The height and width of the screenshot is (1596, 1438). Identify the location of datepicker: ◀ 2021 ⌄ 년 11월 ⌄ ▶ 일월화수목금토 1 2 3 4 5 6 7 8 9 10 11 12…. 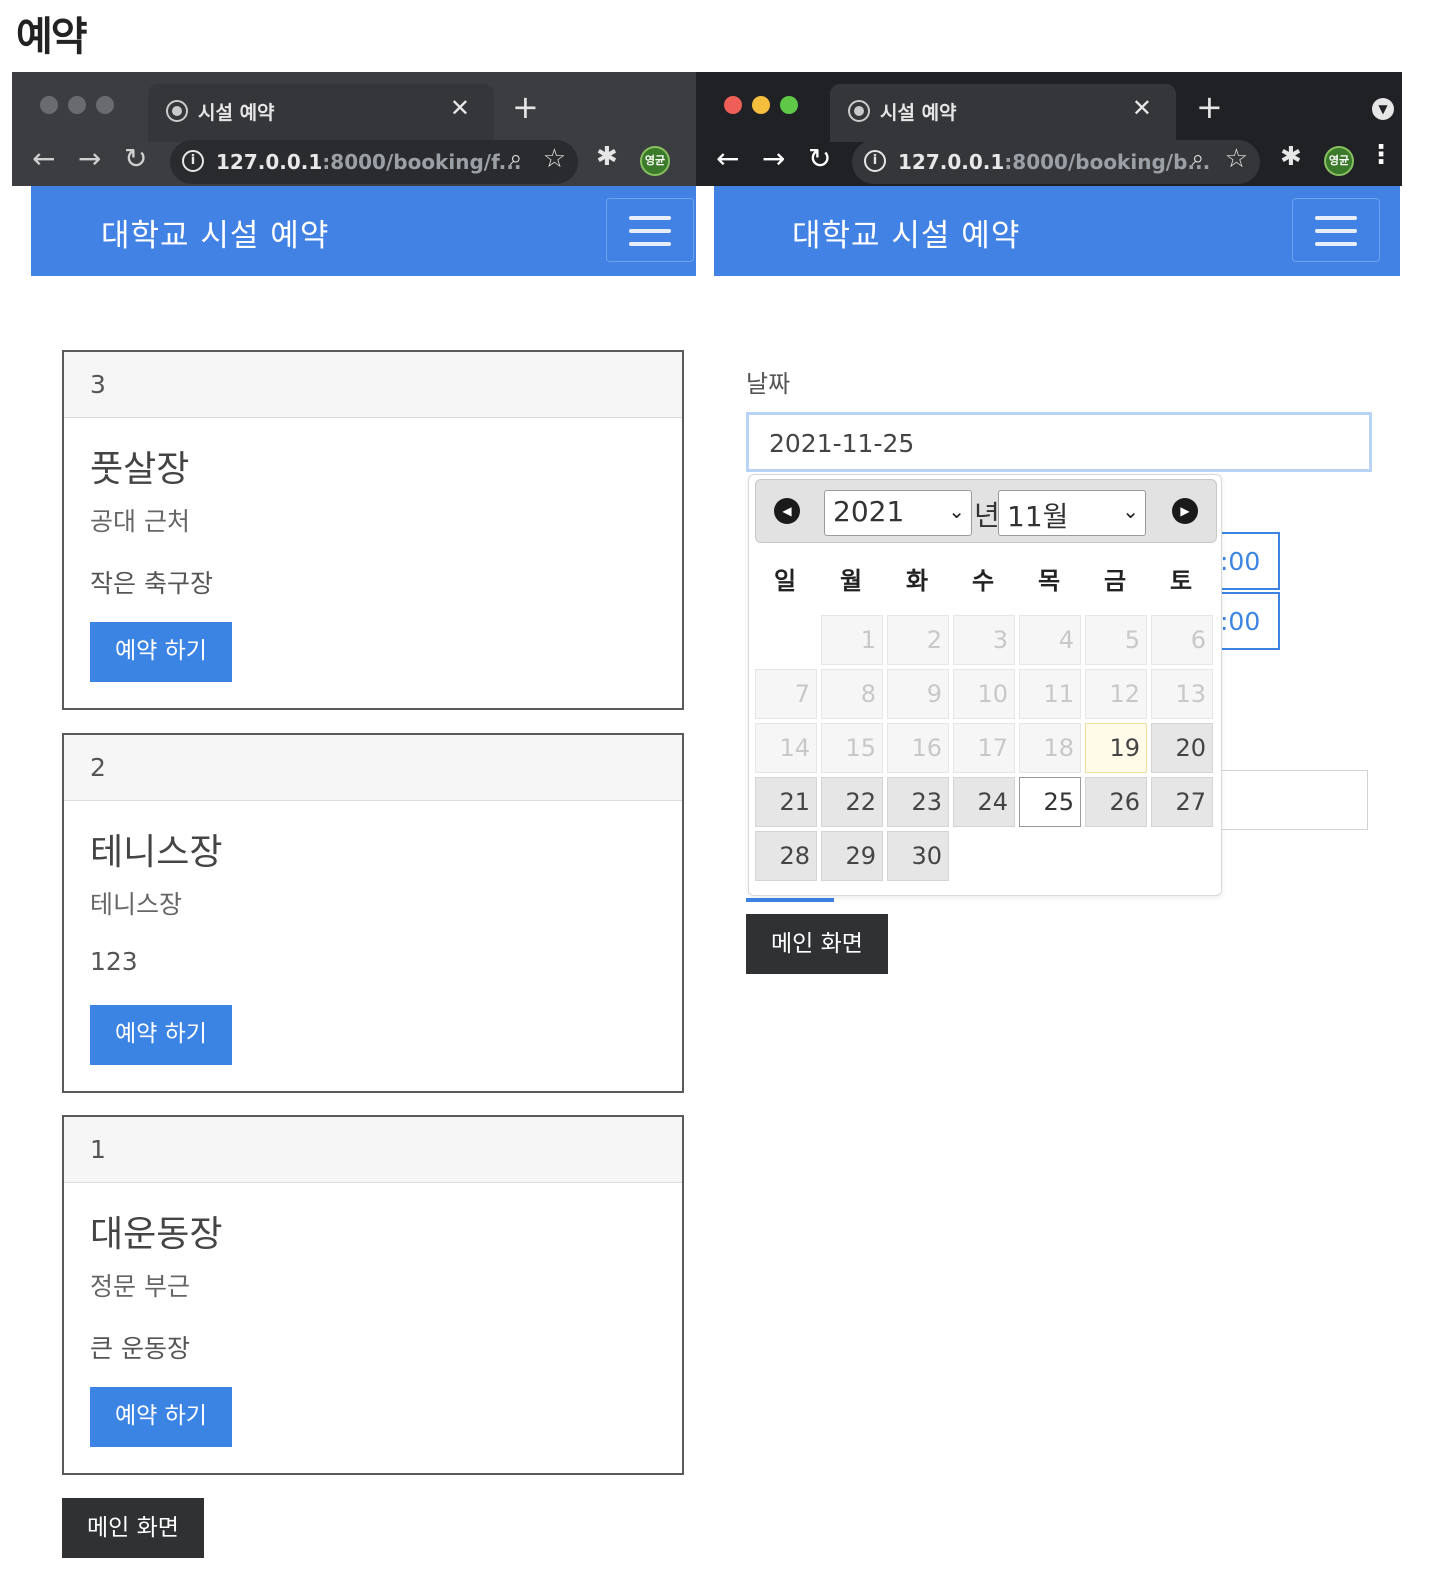
(985, 685).